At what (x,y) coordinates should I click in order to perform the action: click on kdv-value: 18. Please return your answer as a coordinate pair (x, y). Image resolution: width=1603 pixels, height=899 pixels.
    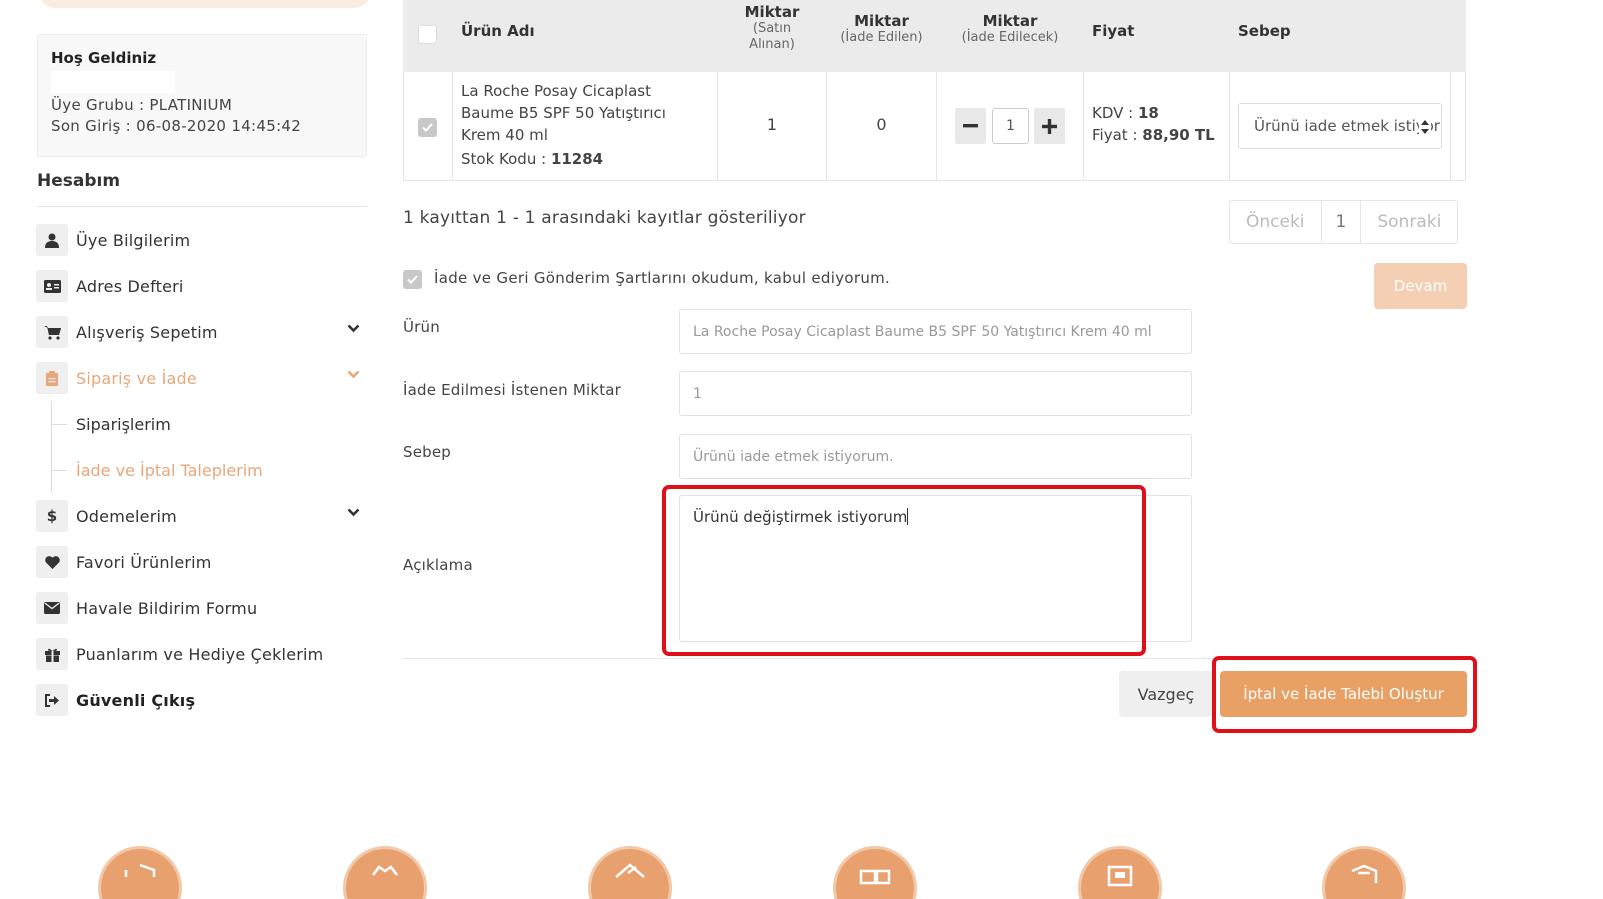
    Looking at the image, I should click on (1148, 113).